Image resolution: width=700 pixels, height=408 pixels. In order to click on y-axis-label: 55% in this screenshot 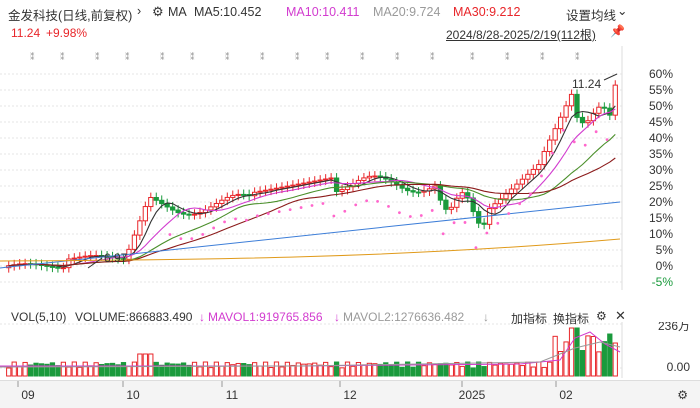, I will do `click(661, 90)`.